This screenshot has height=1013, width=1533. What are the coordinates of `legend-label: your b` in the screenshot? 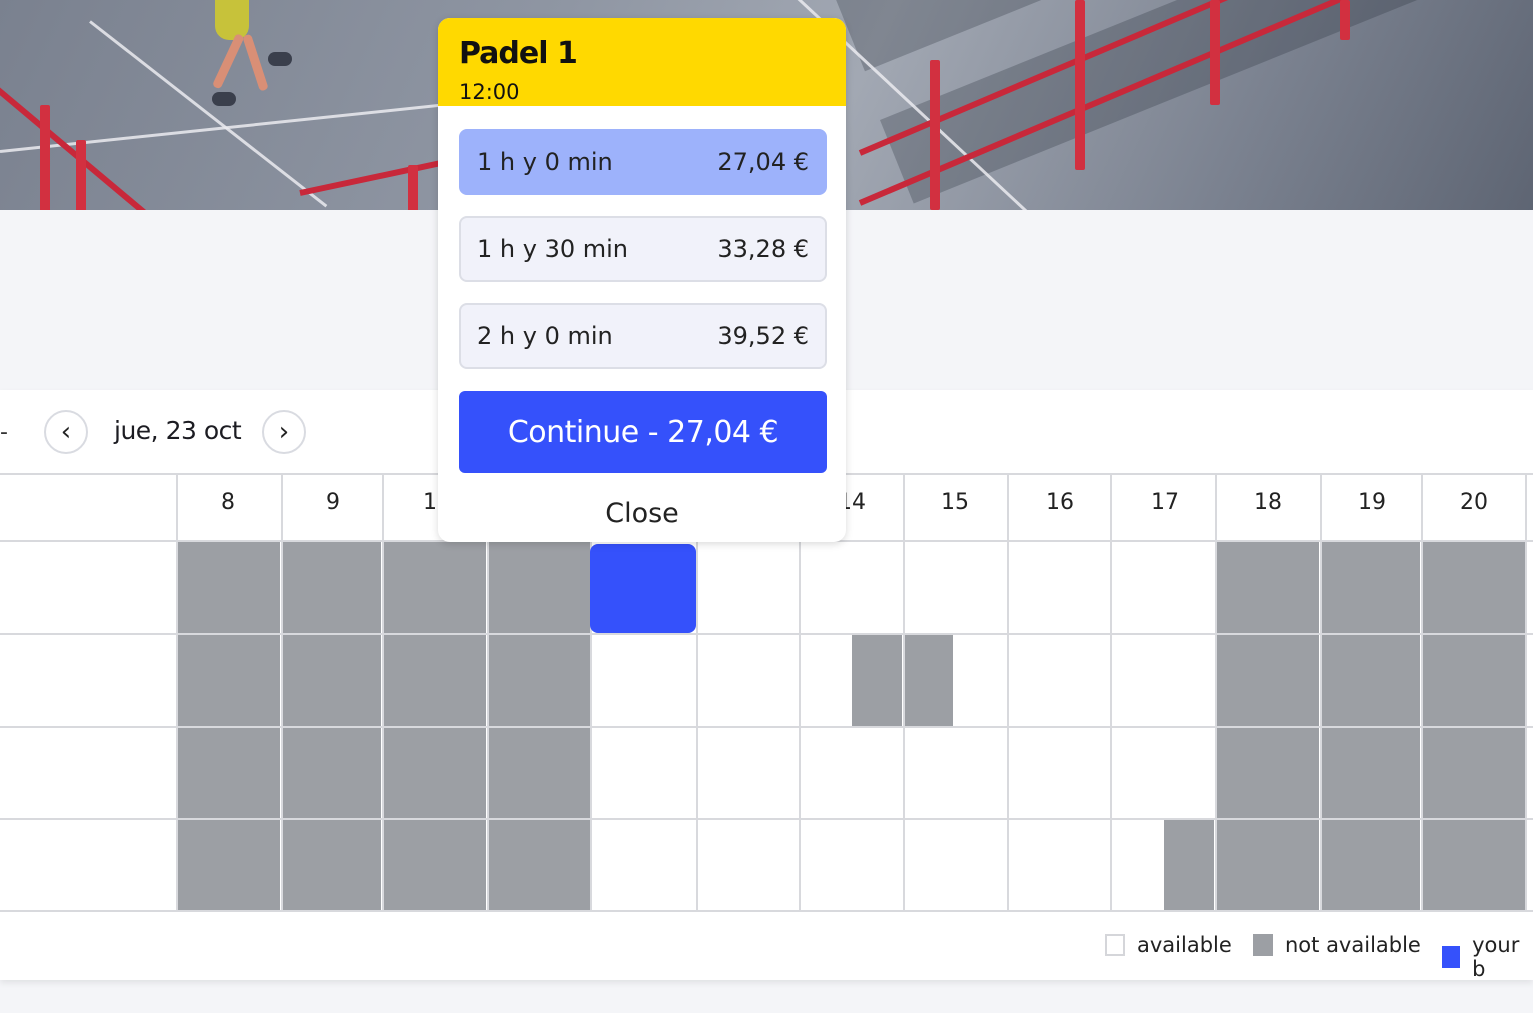 It's located at (1496, 957).